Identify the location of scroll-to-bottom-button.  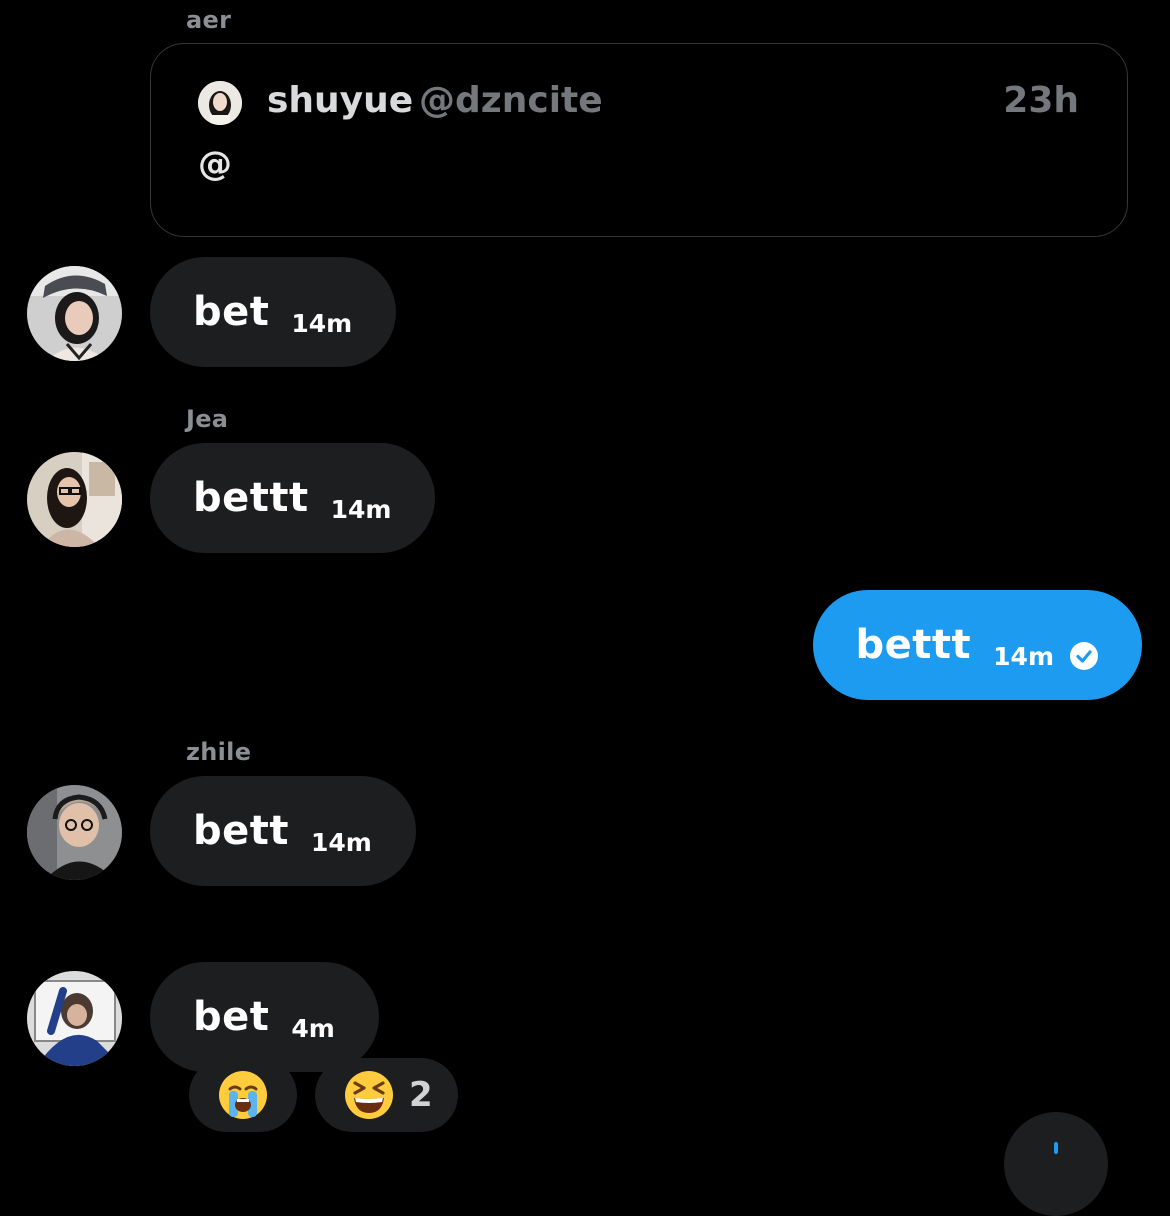
(1056, 1164).